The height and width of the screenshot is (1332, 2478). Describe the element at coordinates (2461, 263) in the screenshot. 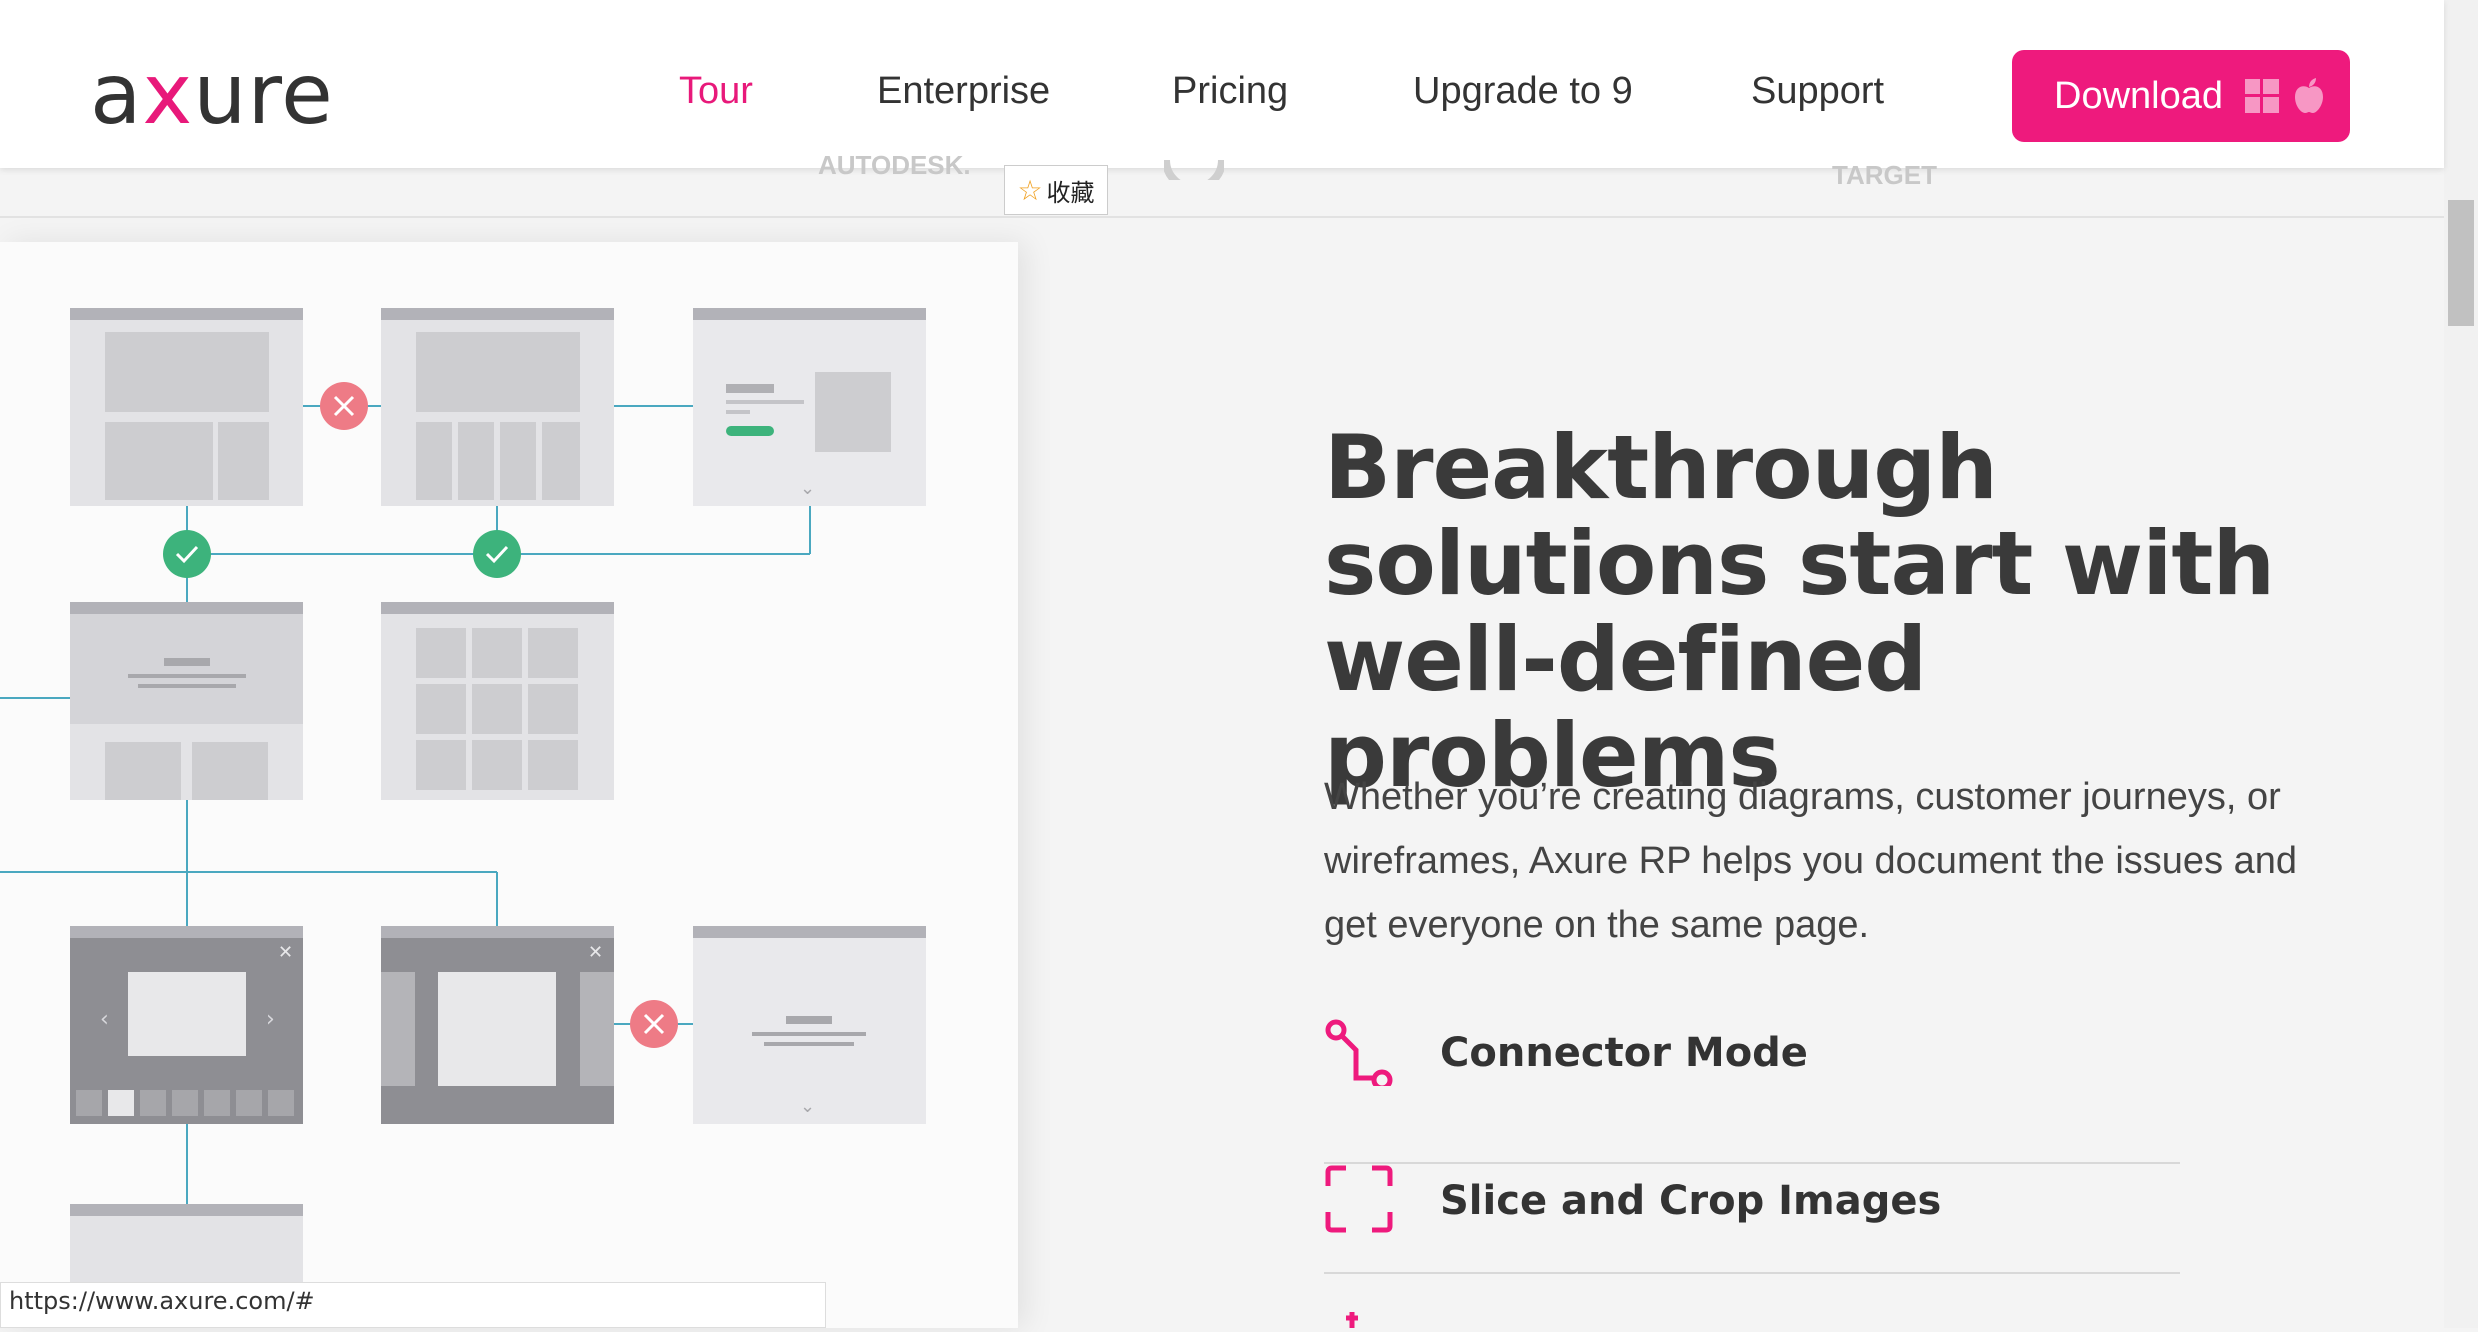

I see `scrollbar-thumb` at that location.